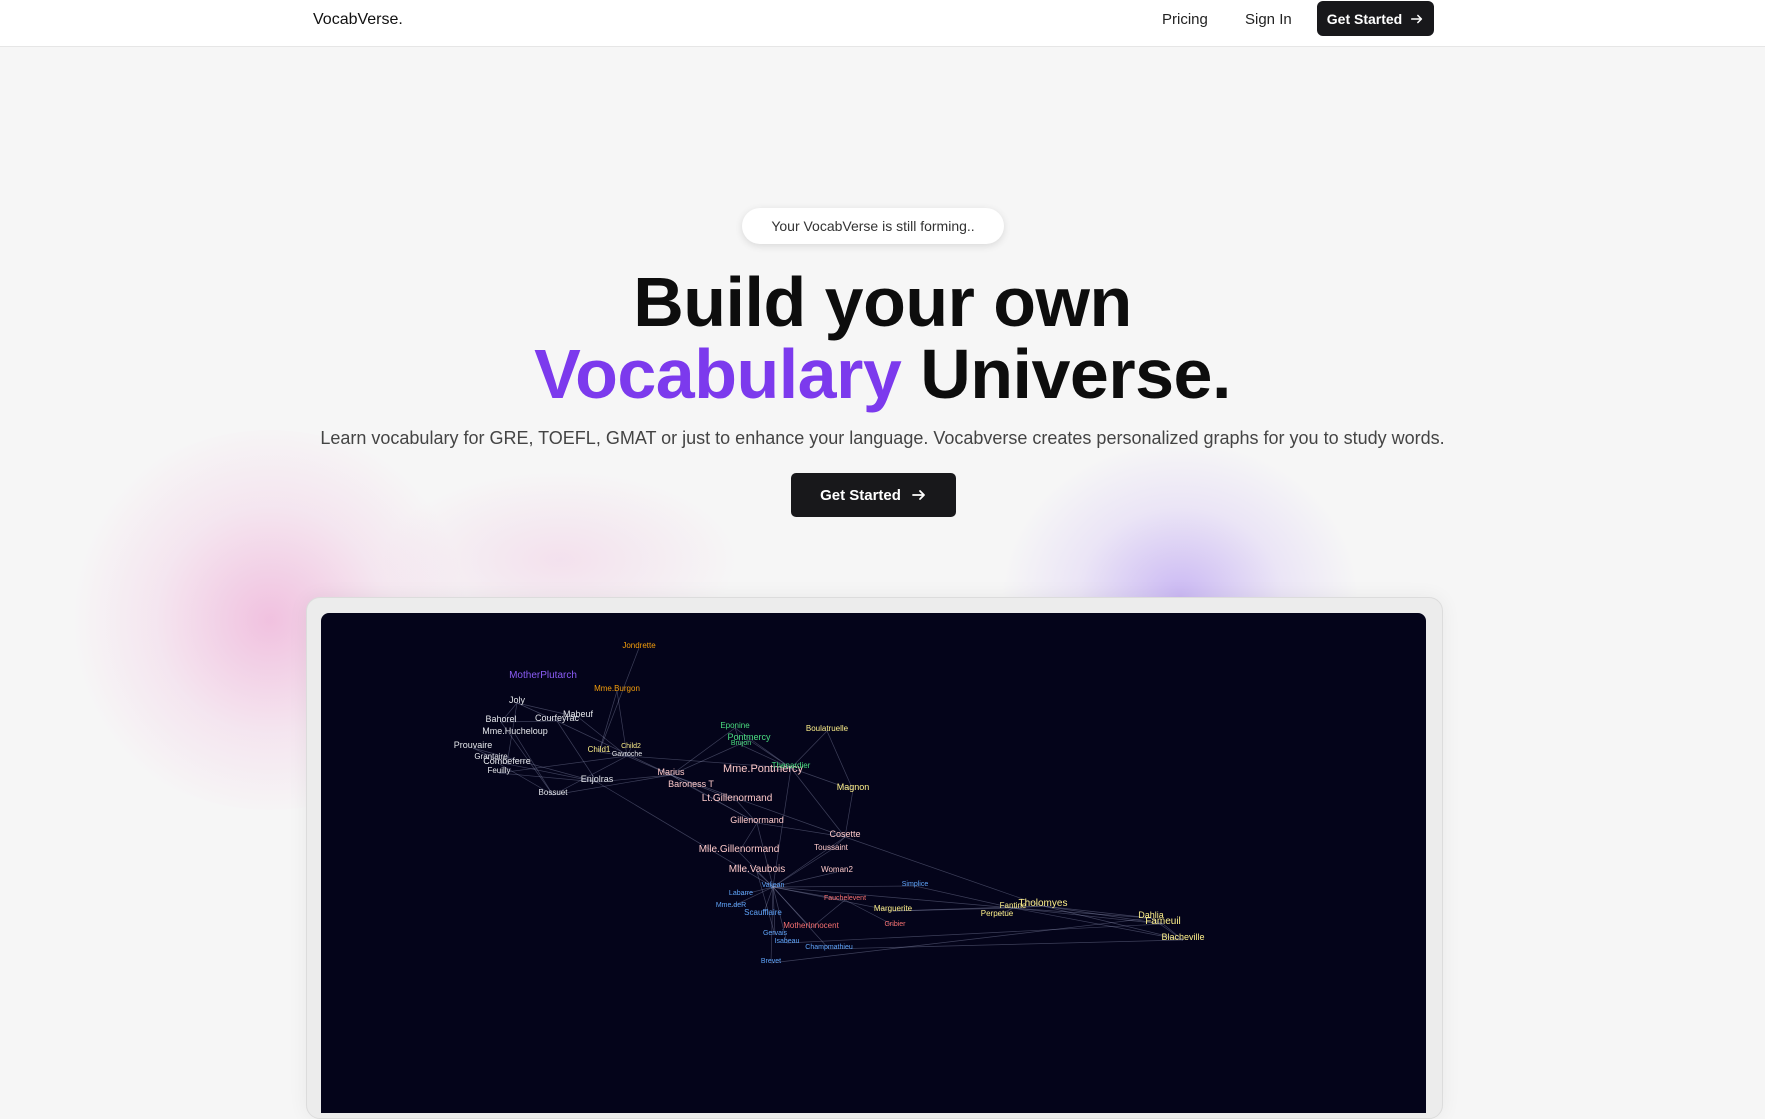  I want to click on graph-node-label: Brujon, so click(741, 743).